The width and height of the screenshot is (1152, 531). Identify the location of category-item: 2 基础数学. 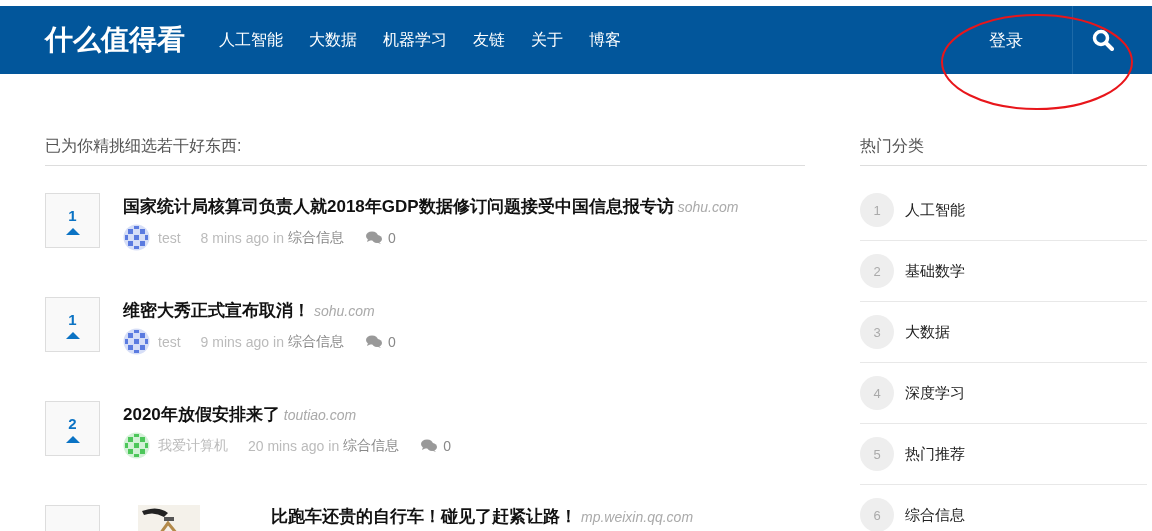
(1003, 271).